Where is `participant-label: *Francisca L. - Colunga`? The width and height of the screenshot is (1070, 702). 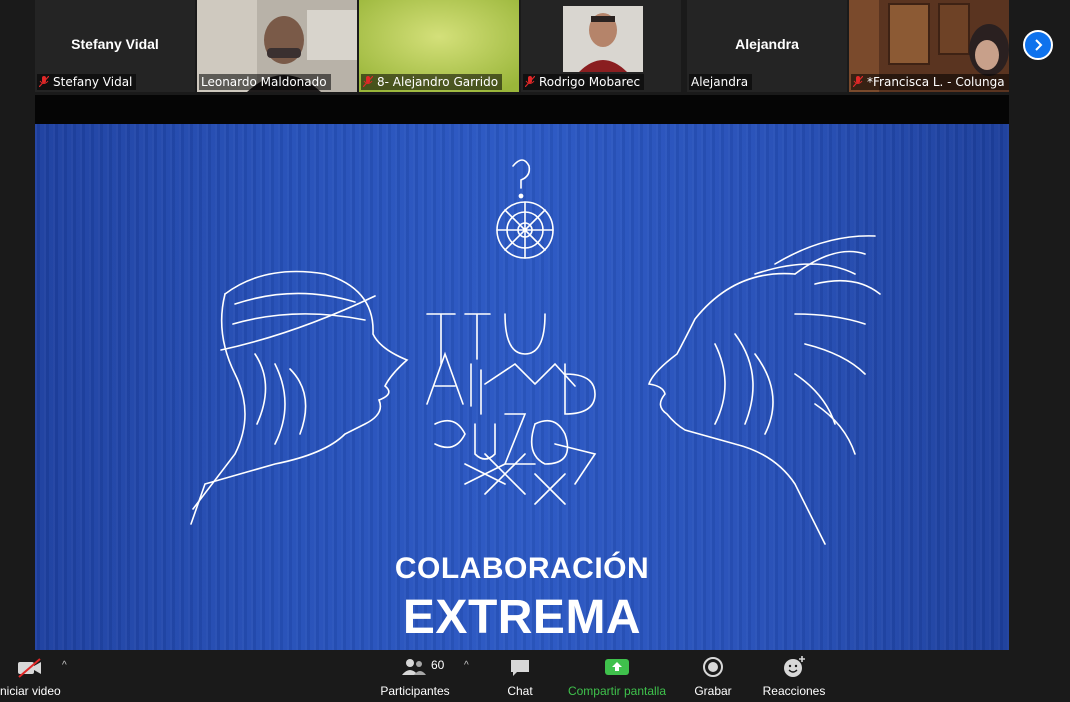
participant-label: *Francisca L. - Colunga is located at coordinates (930, 82).